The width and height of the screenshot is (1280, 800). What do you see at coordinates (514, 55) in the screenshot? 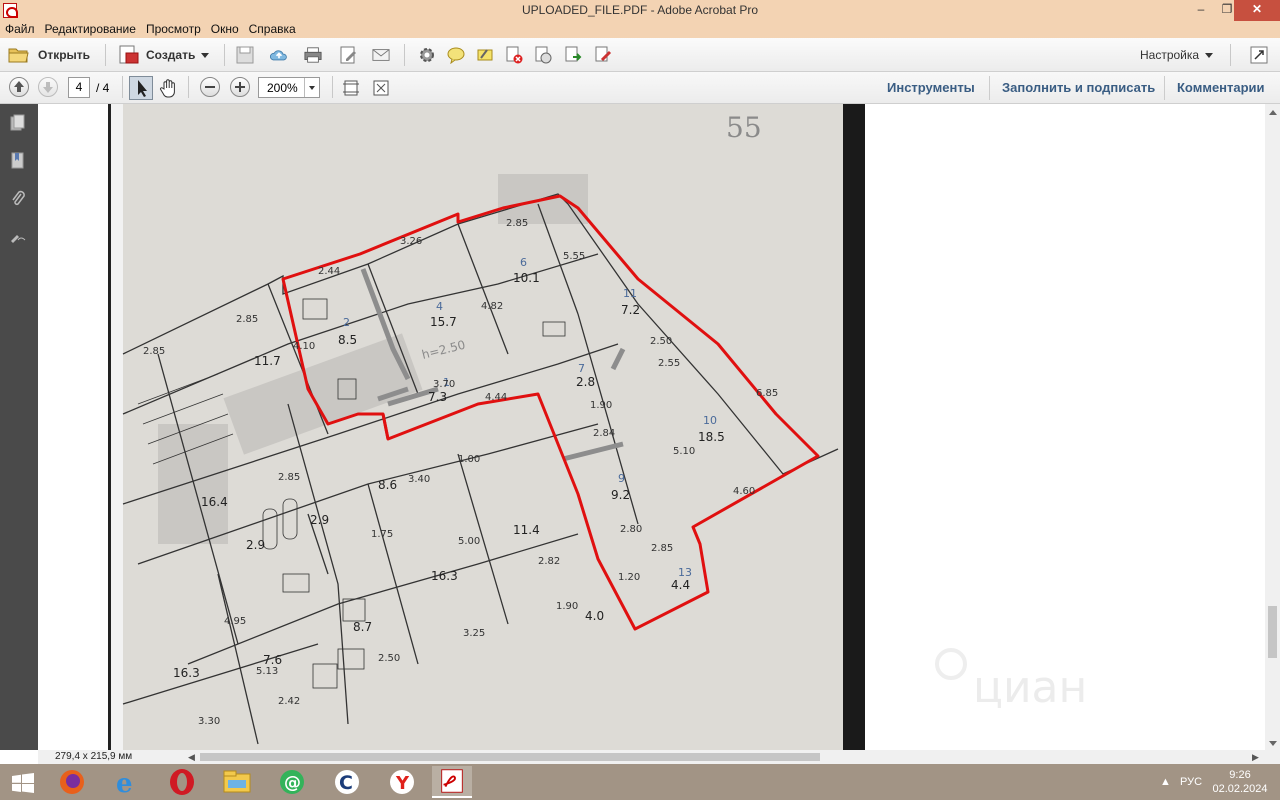
I see `delete-page-icon` at bounding box center [514, 55].